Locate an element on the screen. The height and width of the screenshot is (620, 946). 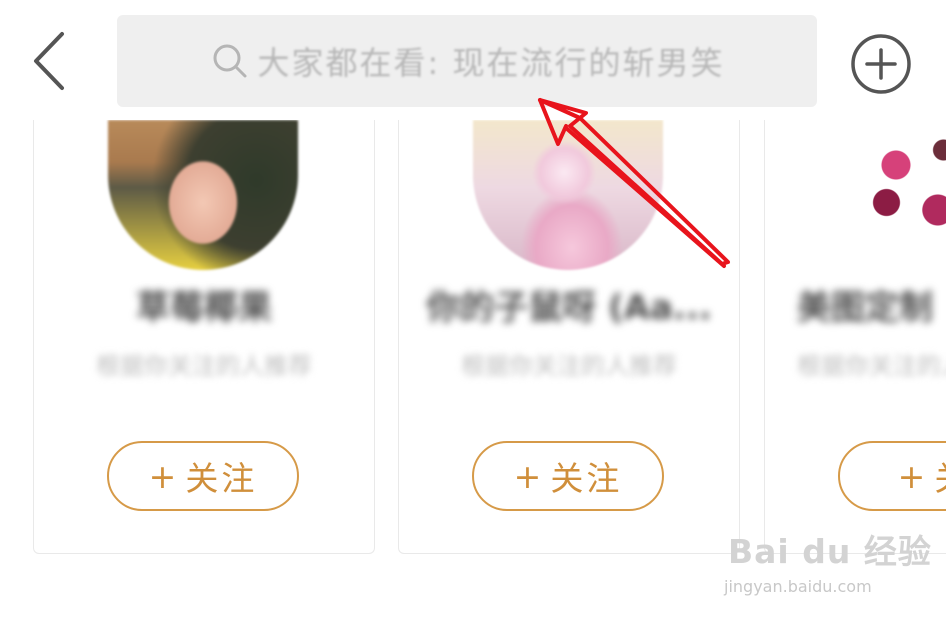
user-name: 草莓椰果 is located at coordinates (204, 308).